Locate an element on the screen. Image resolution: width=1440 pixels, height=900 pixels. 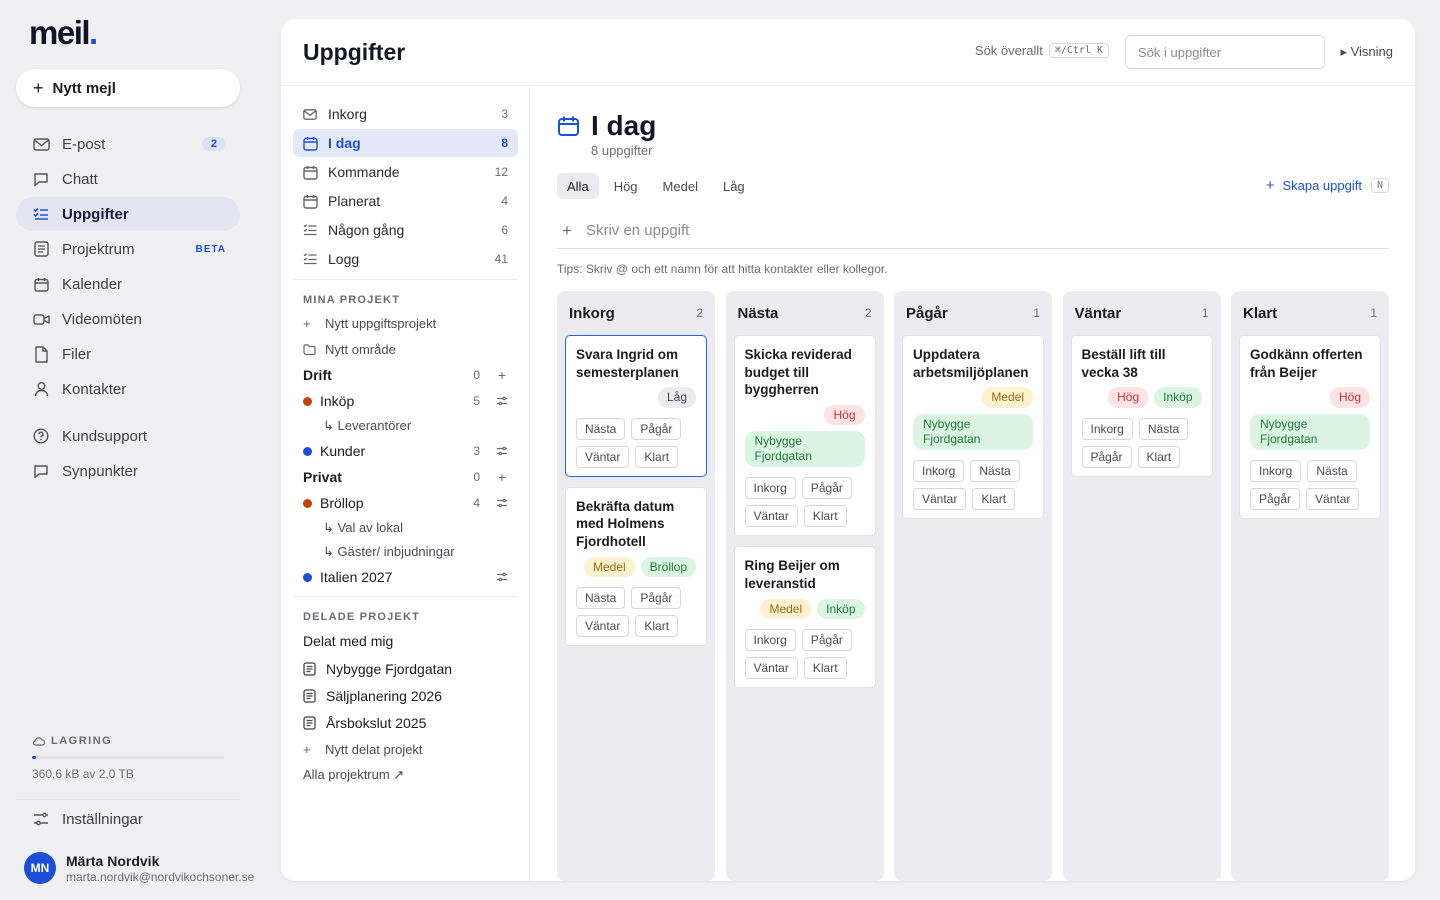
sidebar-item-kundsupport: Kundsupport is located at coordinates (128, 436).